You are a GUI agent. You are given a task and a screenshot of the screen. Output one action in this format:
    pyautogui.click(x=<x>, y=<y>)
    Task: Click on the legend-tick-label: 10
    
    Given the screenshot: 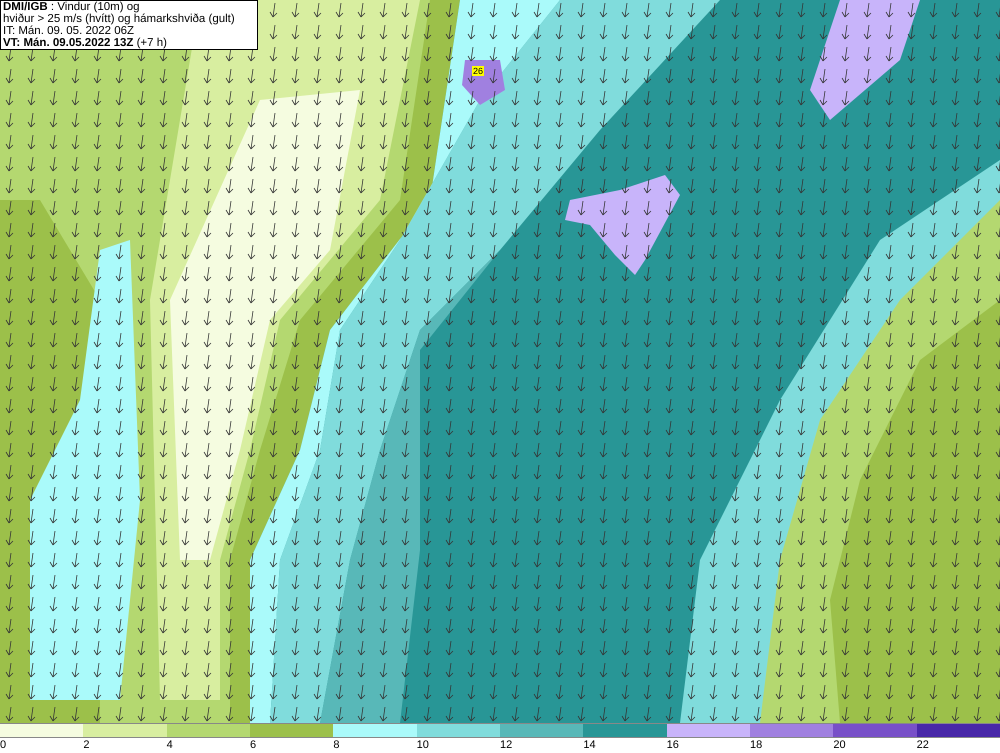 What is the action you would take?
    pyautogui.click(x=422, y=745)
    